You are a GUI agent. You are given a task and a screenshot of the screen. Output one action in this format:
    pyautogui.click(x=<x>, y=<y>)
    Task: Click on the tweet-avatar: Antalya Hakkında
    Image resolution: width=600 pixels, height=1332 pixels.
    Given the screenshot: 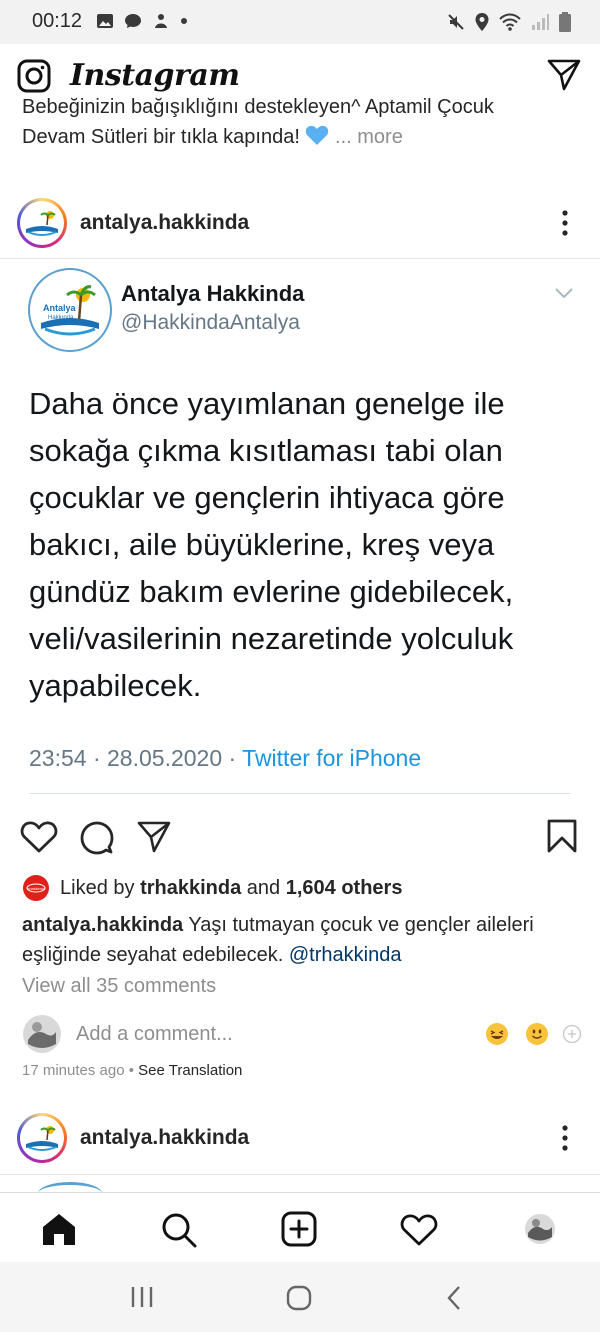 What is the action you would take?
    pyautogui.click(x=70, y=310)
    